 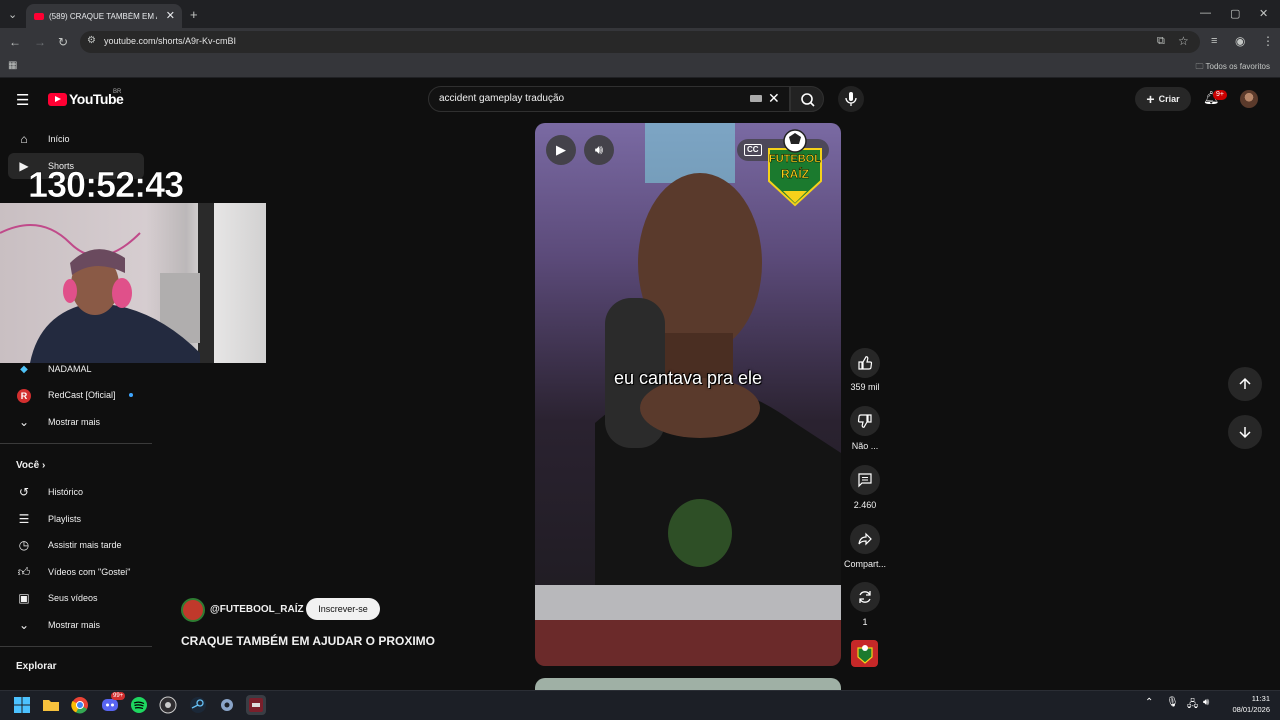 I want to click on sidebar-item-home: ⌂ Início, so click(x=75, y=139).